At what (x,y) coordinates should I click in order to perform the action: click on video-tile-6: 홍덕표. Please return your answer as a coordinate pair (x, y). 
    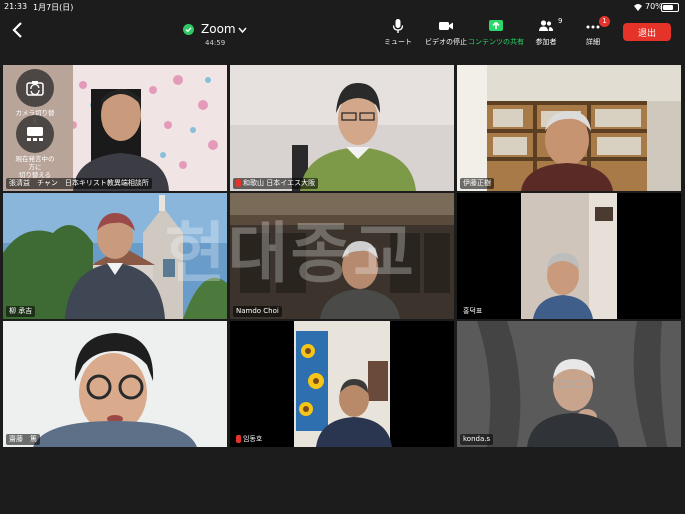
    Looking at the image, I should click on (569, 256).